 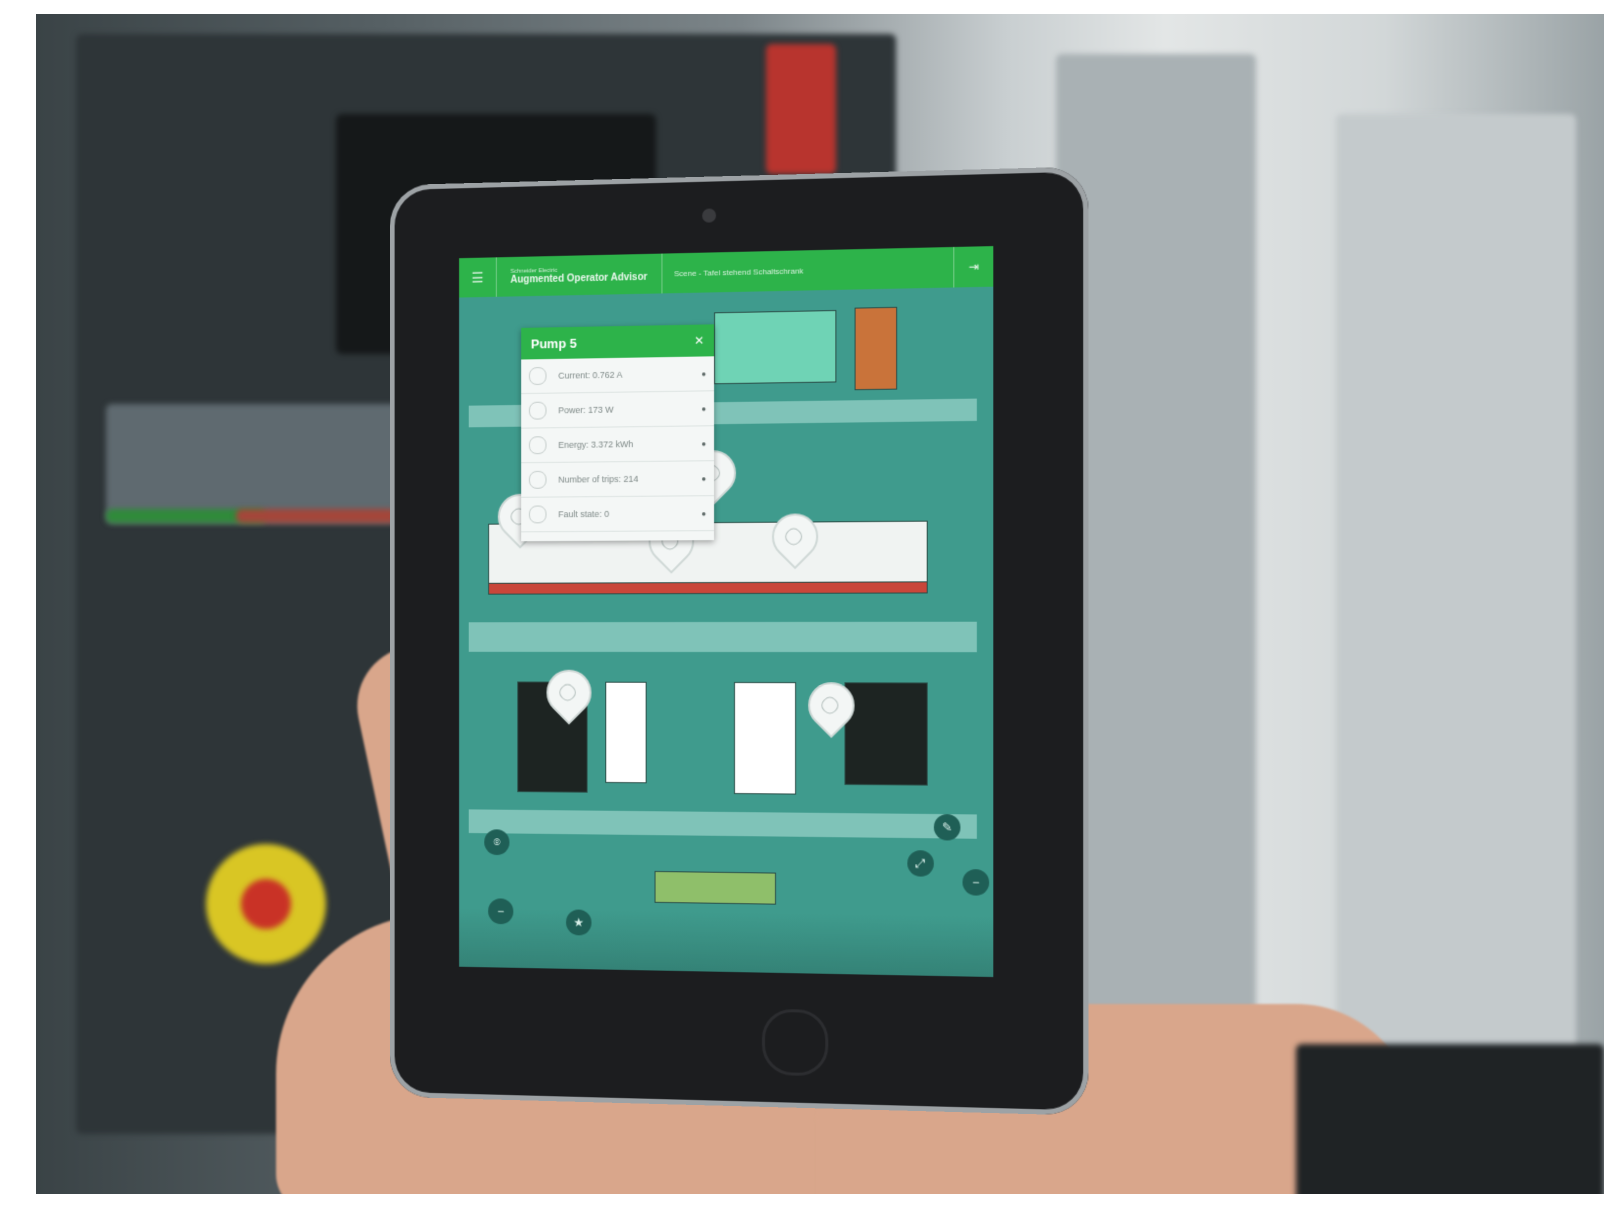 I want to click on sleeve, so click(x=1450, y=1119).